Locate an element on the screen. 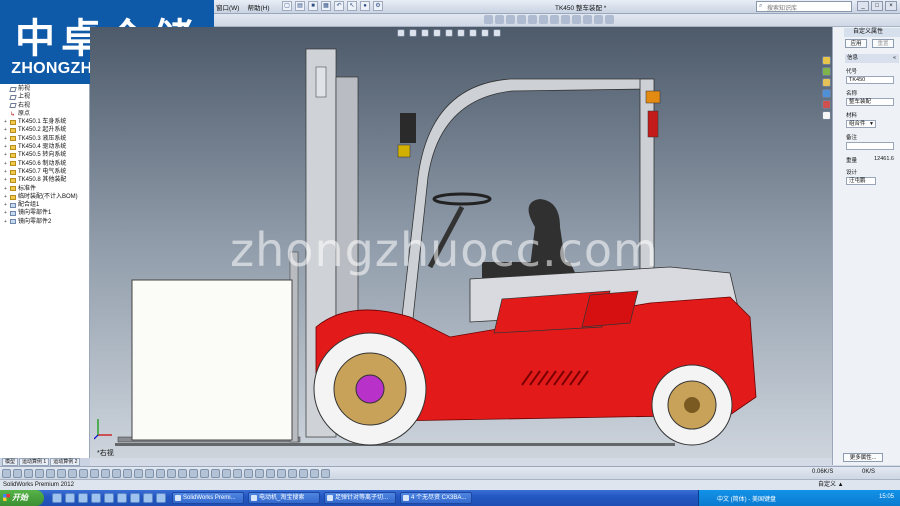 This screenshot has width=900, height=506. tree-item: 右视 is located at coordinates (44, 106).